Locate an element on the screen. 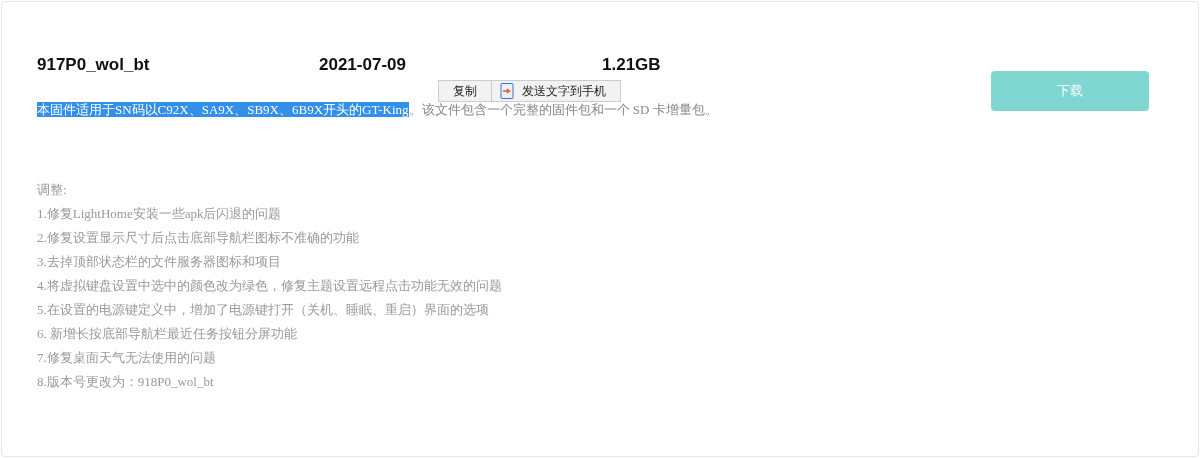  change-item: 6. 新增长按底部导航栏最近任务按钮分屏功能 is located at coordinates (167, 334).